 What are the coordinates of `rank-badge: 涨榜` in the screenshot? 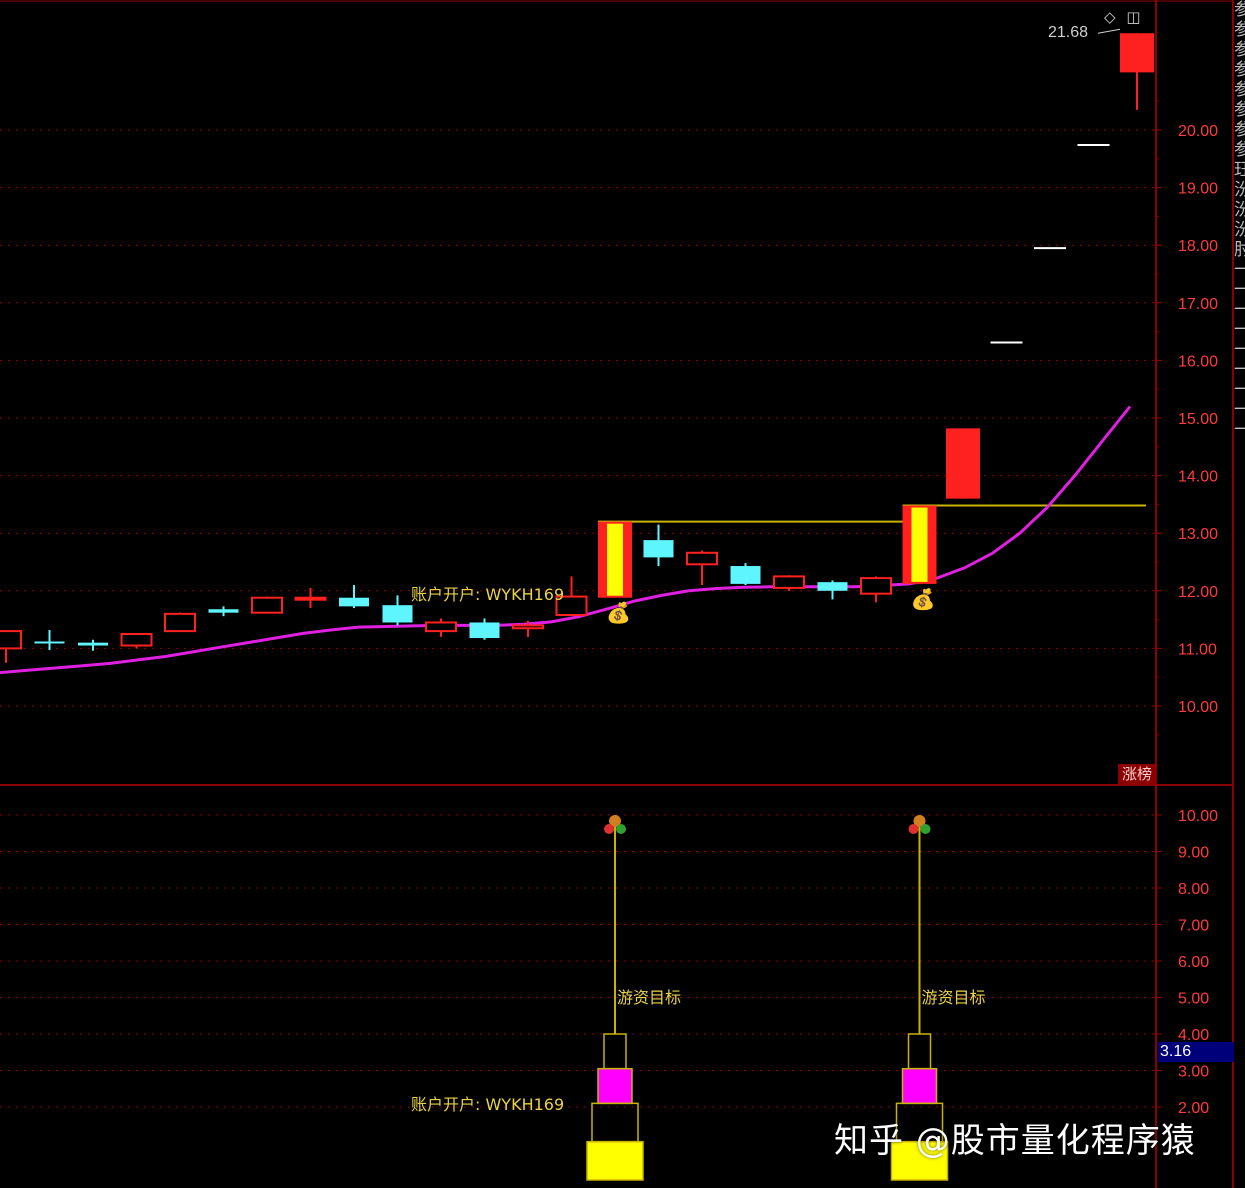 It's located at (1137, 774).